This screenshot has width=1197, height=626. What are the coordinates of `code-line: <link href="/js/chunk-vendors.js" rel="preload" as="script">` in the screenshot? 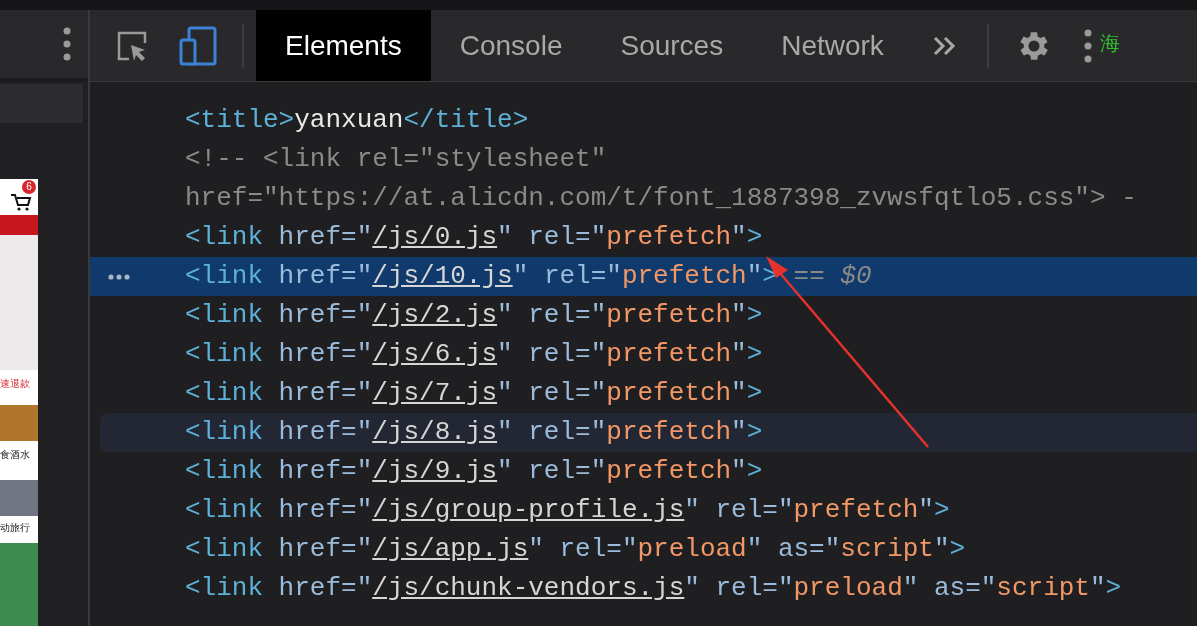 It's located at (653, 588).